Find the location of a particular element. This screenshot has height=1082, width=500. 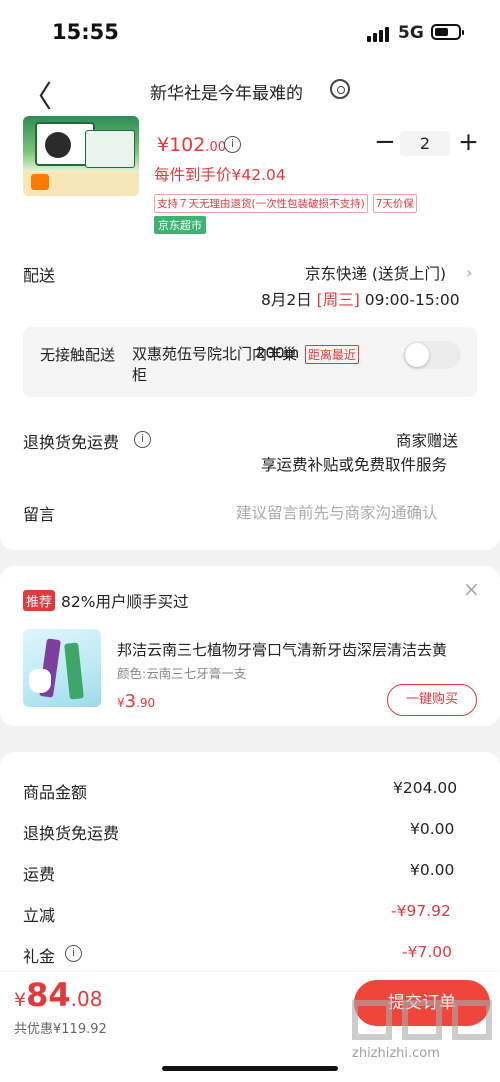

total-price: ¥84.08 is located at coordinates (58, 995).